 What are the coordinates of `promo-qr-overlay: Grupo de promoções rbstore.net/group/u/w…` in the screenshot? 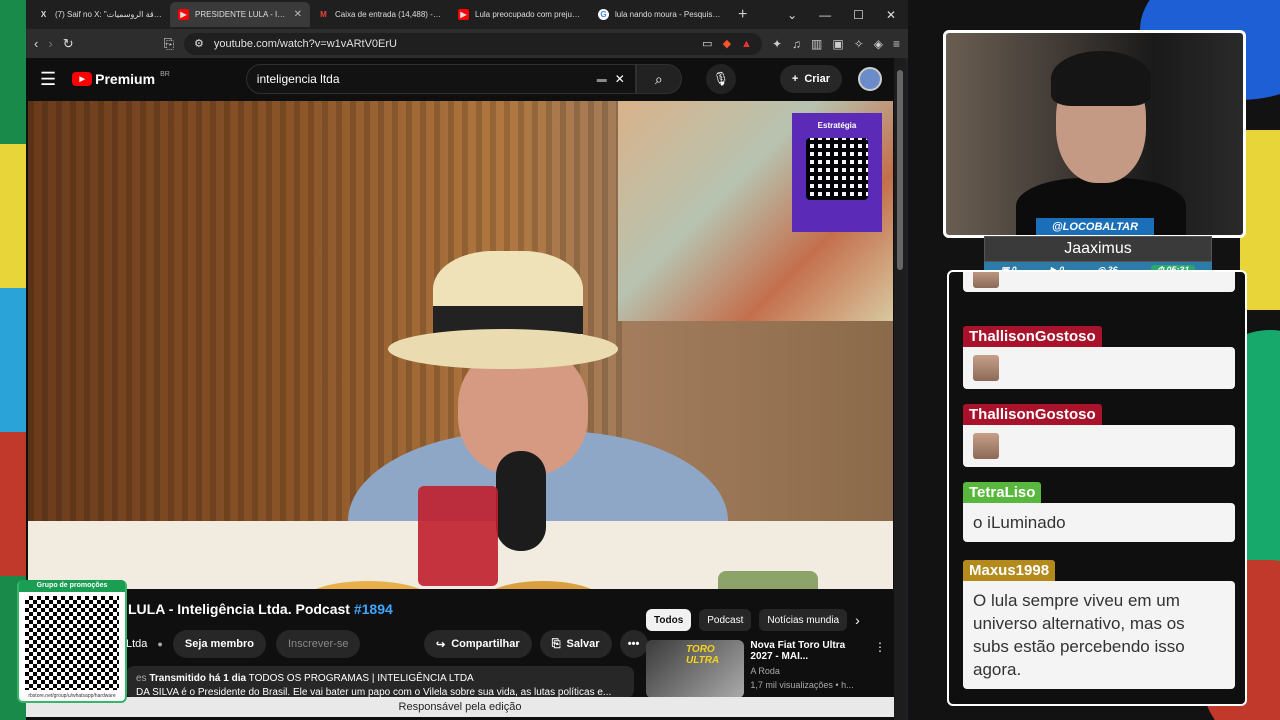 It's located at (72, 641).